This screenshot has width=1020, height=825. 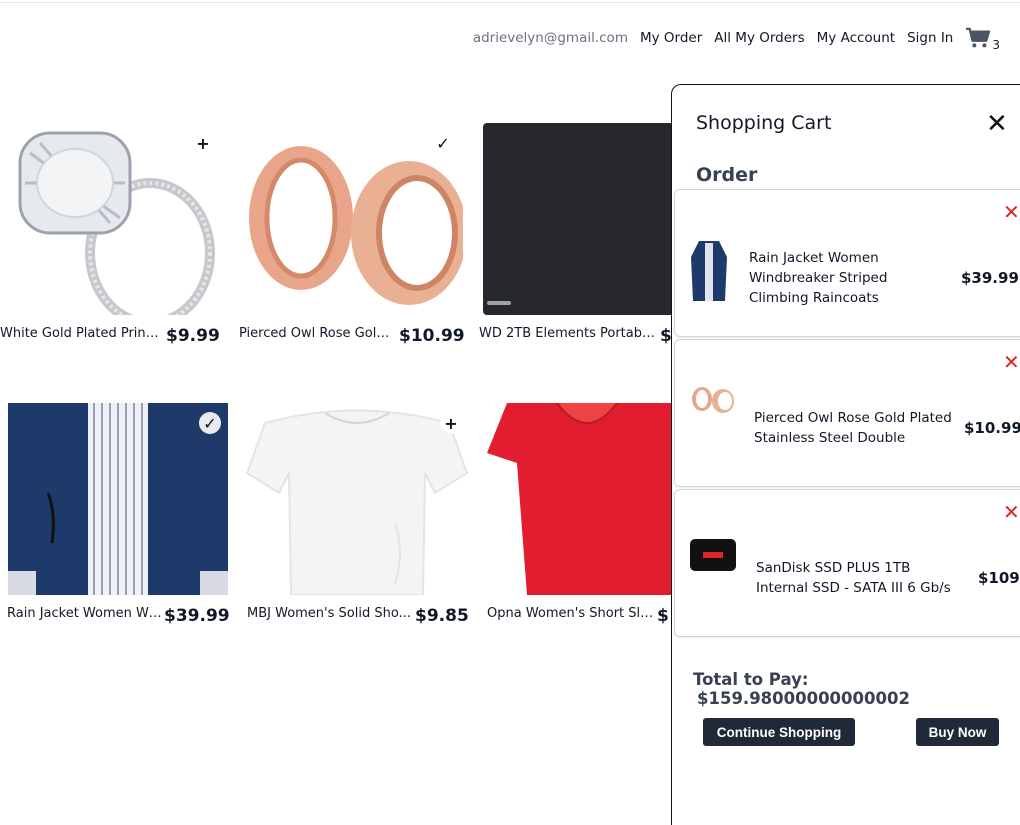 I want to click on product-price: $9.99, so click(x=193, y=336).